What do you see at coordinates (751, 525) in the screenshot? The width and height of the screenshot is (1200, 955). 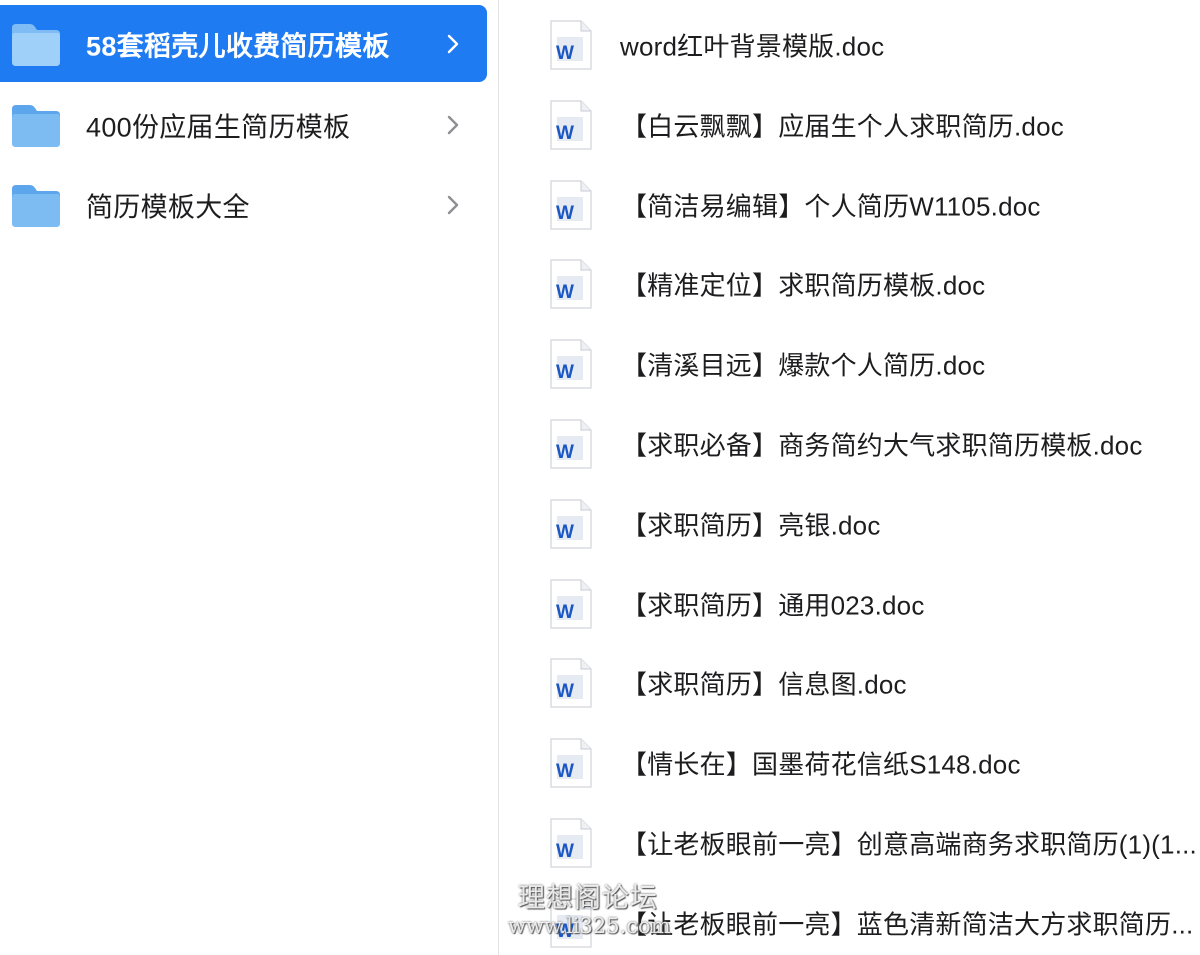 I see `file-name: 【求职简历】亮银.doc` at bounding box center [751, 525].